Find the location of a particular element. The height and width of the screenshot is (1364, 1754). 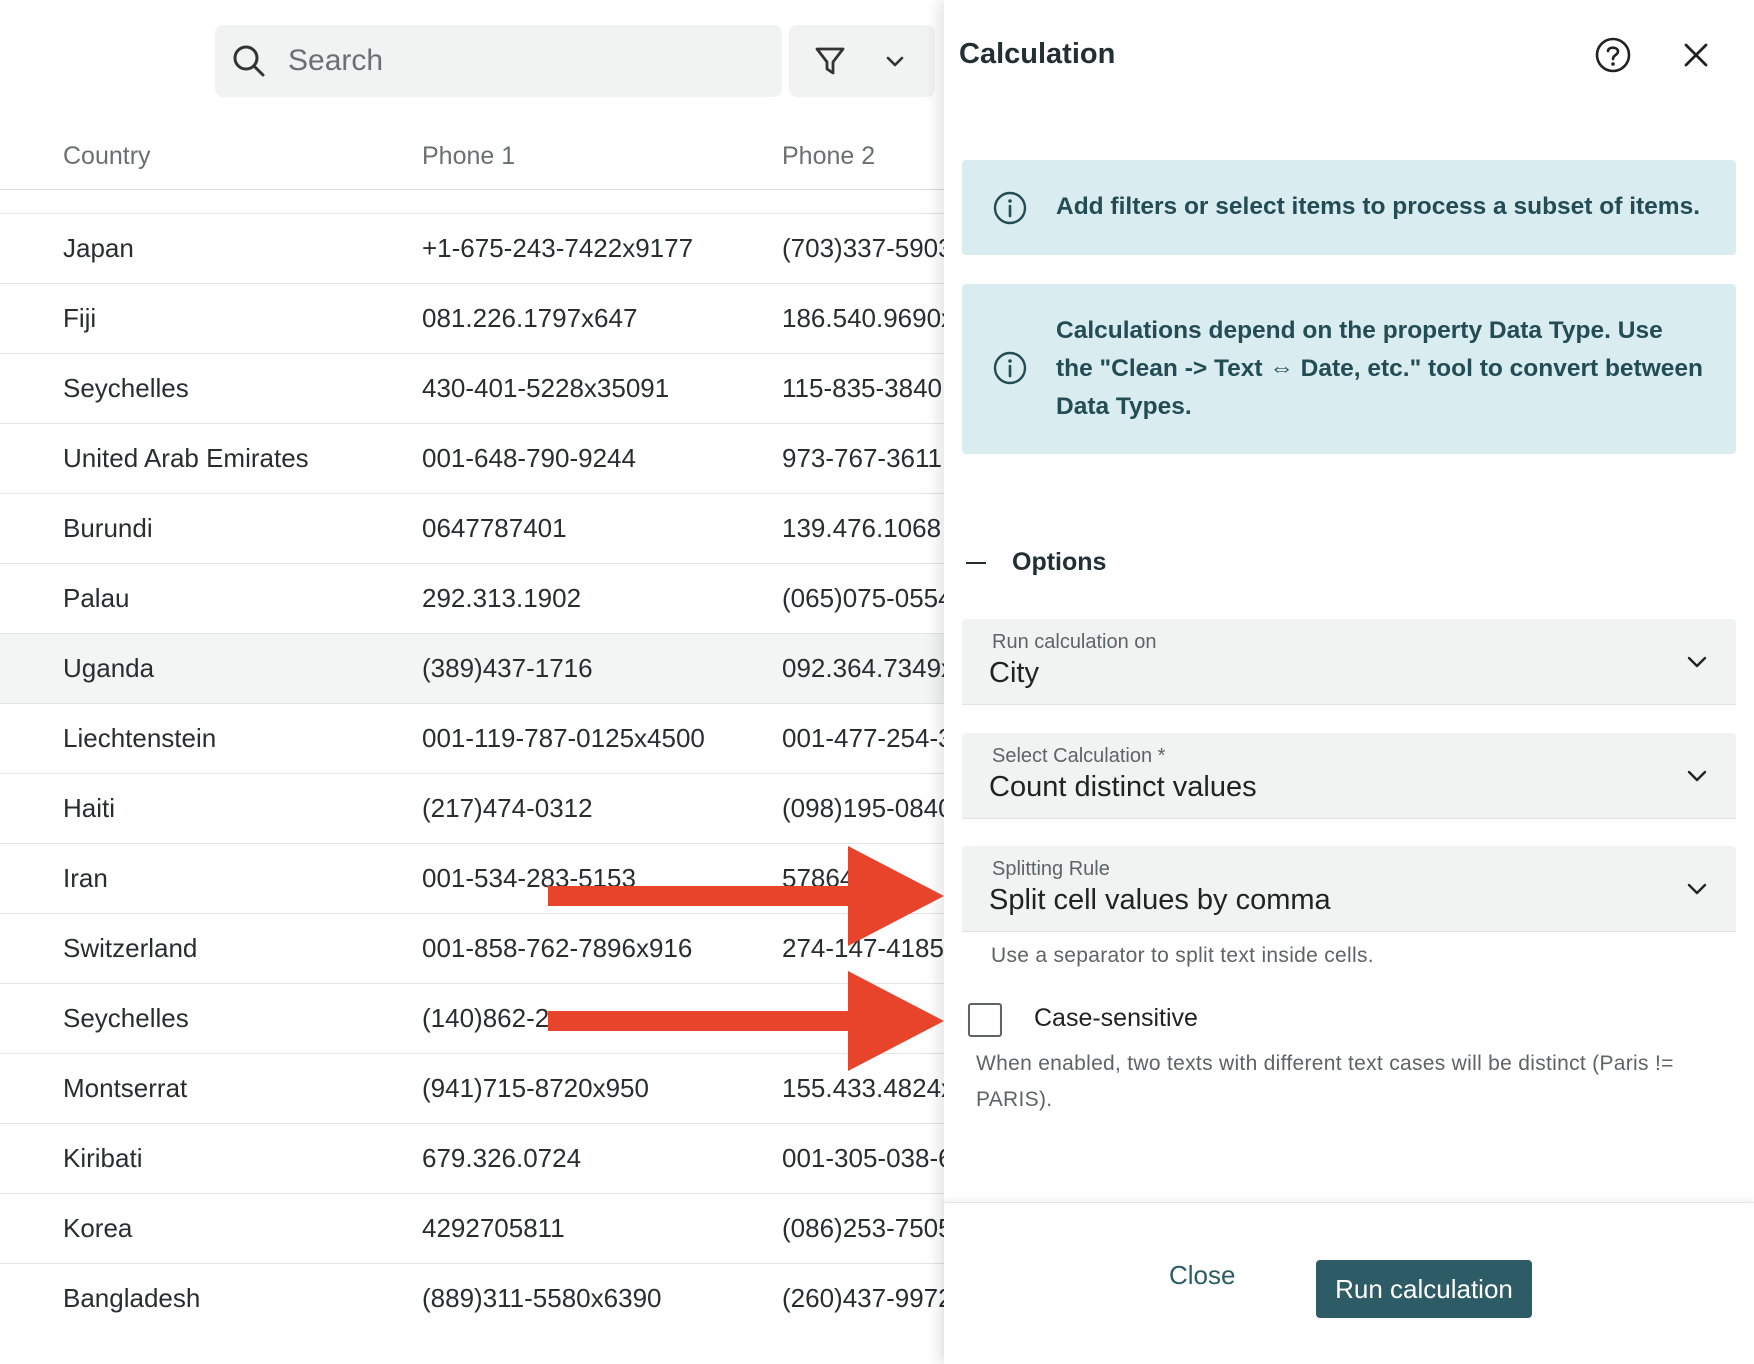

annotation-arrow-case-sensitive is located at coordinates (746, 1021).